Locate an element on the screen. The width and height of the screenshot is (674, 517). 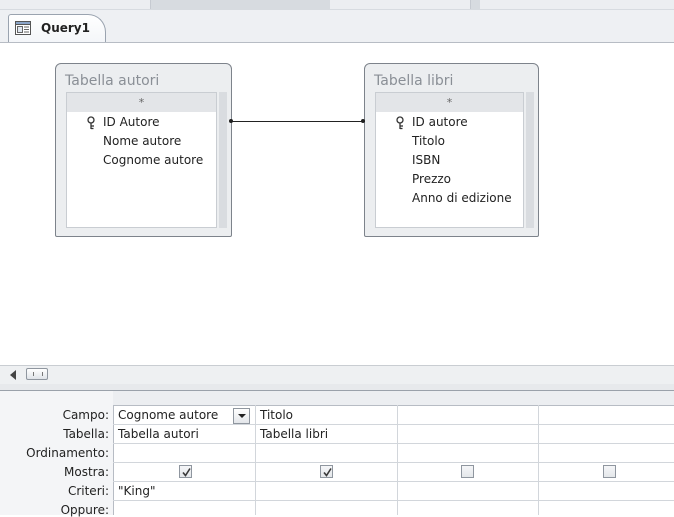
grip-icon is located at coordinates (38, 374).